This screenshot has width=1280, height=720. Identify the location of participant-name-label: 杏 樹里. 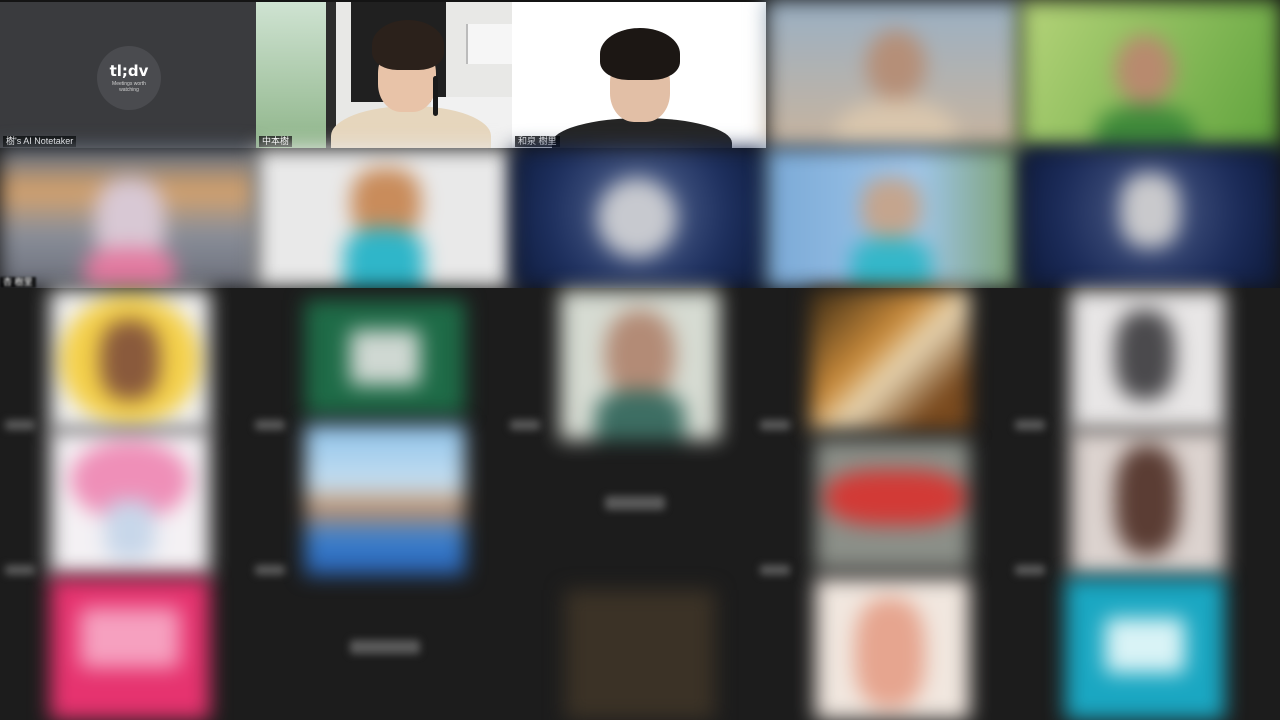
(18, 282).